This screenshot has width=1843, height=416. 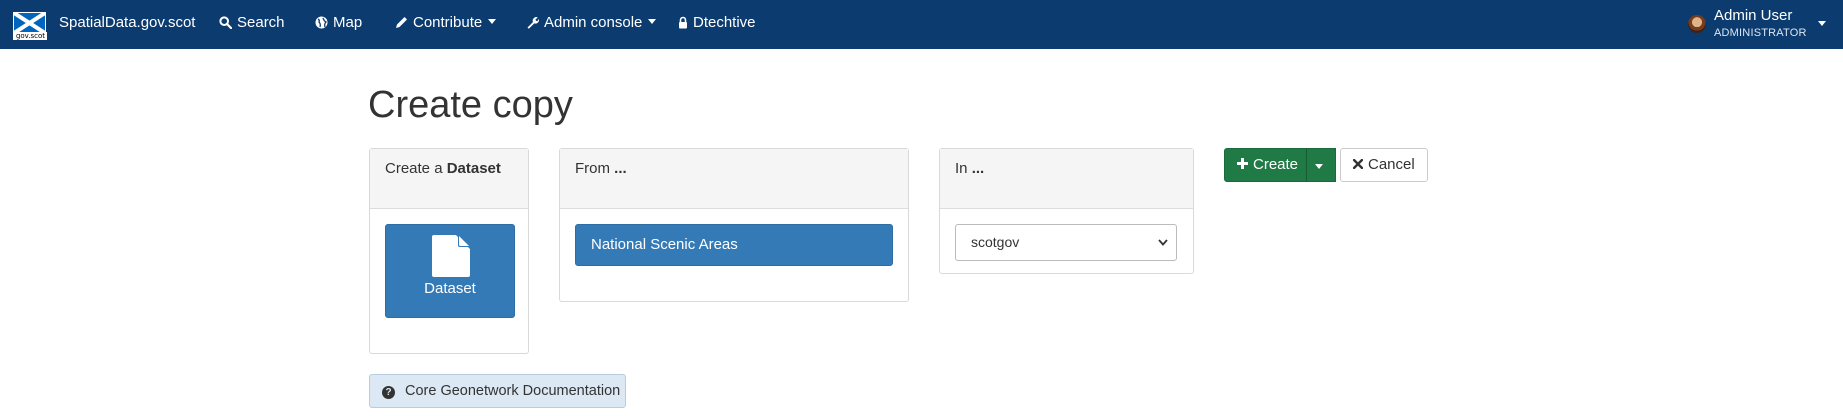 I want to click on nav-admin-console: Admin console, so click(x=591, y=23).